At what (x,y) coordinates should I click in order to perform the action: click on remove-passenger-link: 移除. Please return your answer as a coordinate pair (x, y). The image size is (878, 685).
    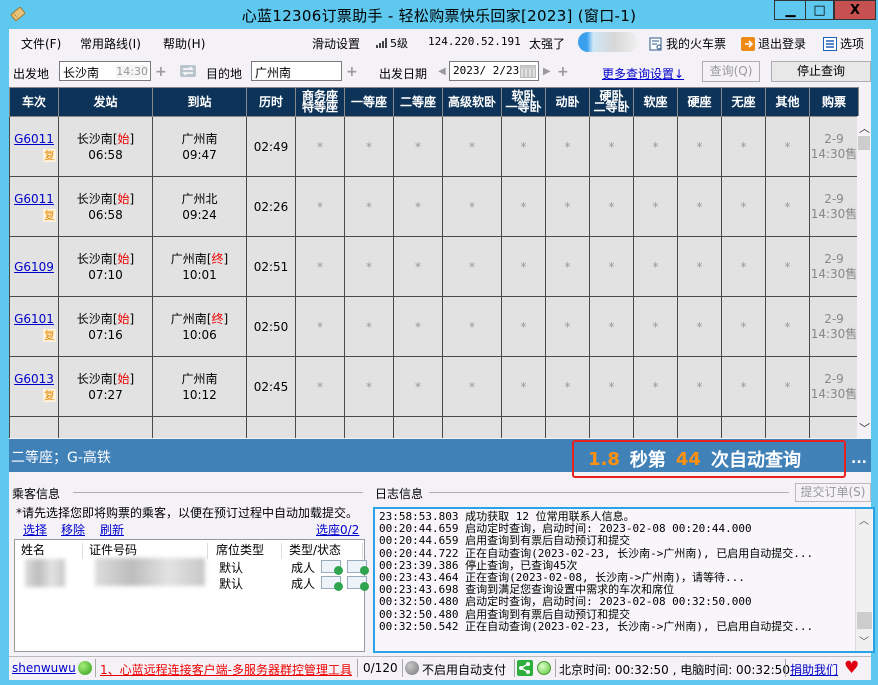
    Looking at the image, I should click on (73, 529).